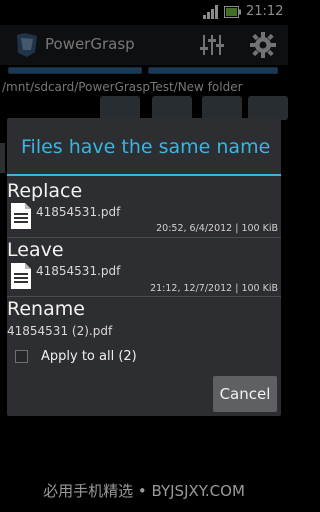 This screenshot has width=320, height=512. I want to click on option-replace-filename: 41854531.pdf, so click(78, 212).